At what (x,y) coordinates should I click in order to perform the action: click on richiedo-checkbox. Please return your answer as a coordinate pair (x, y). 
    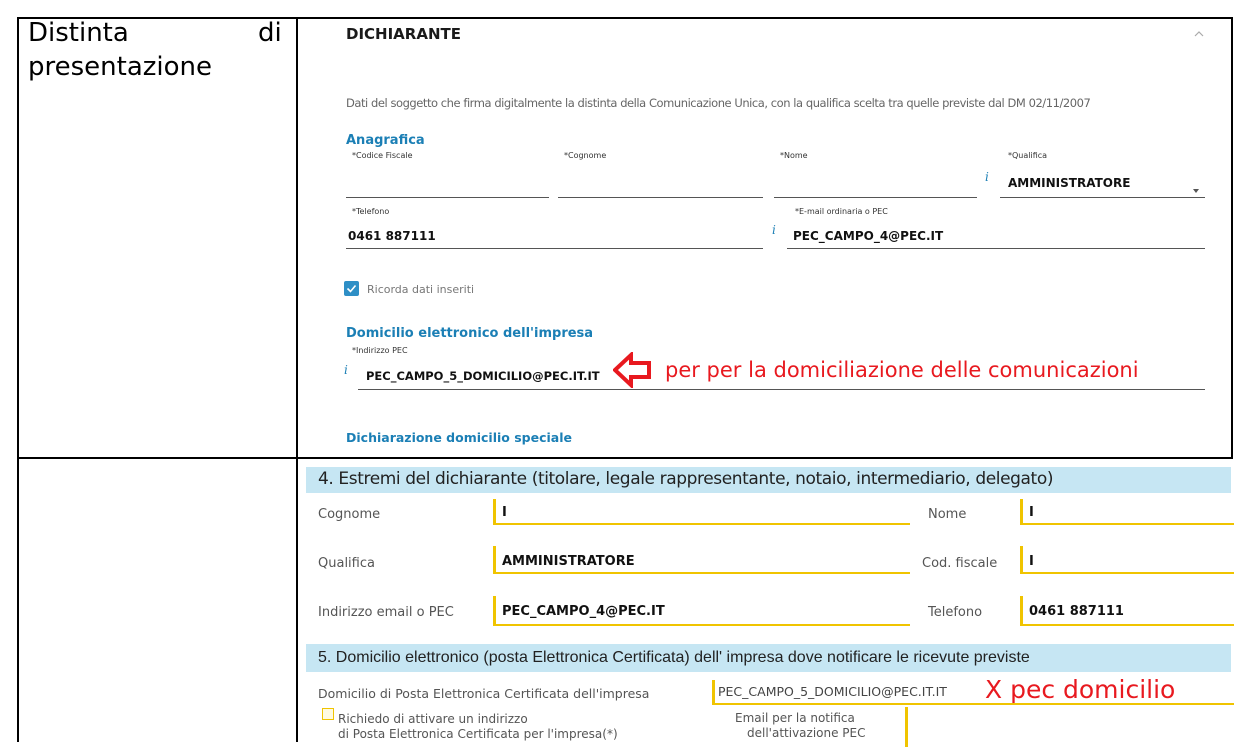
    Looking at the image, I should click on (328, 714).